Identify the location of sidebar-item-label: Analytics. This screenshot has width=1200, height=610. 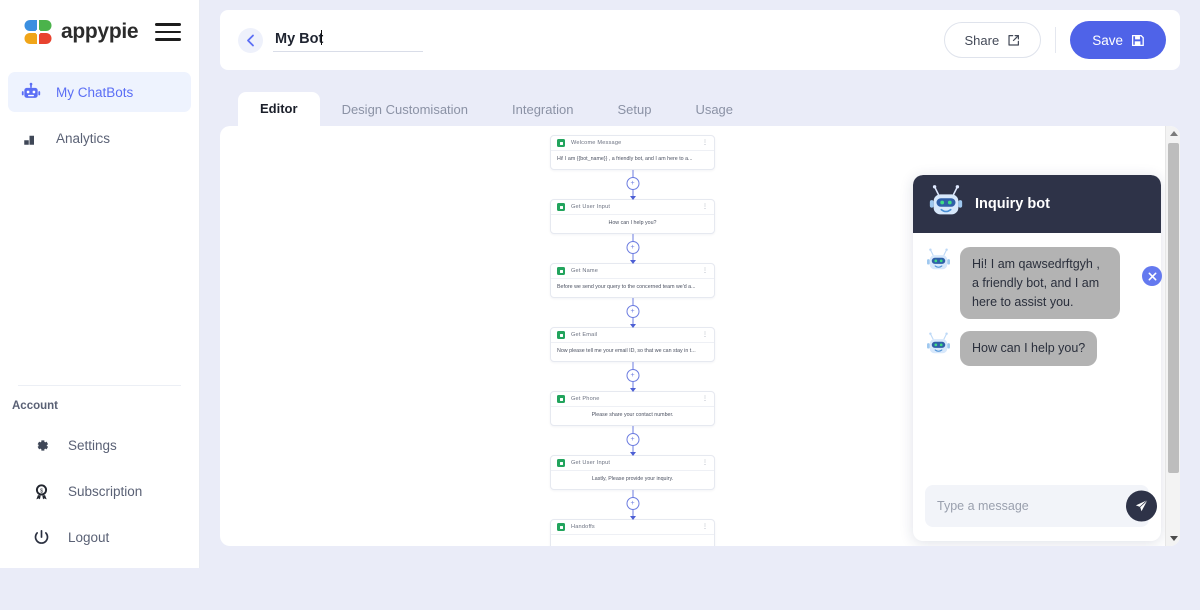
(83, 138).